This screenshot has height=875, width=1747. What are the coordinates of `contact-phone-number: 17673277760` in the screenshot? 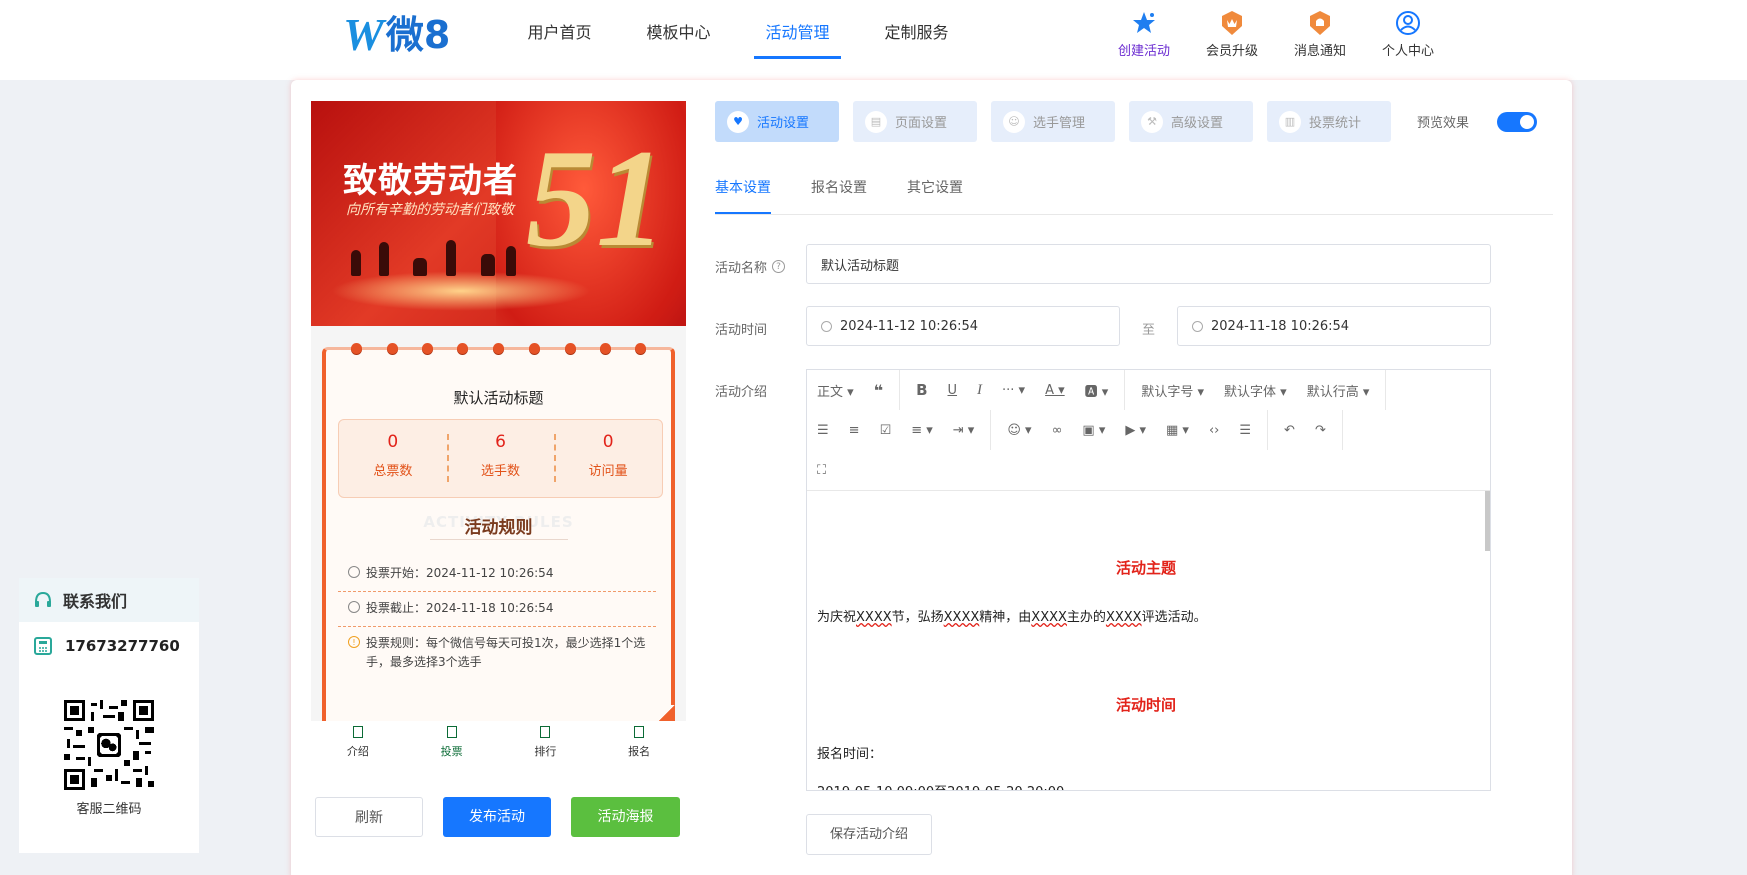 It's located at (122, 646).